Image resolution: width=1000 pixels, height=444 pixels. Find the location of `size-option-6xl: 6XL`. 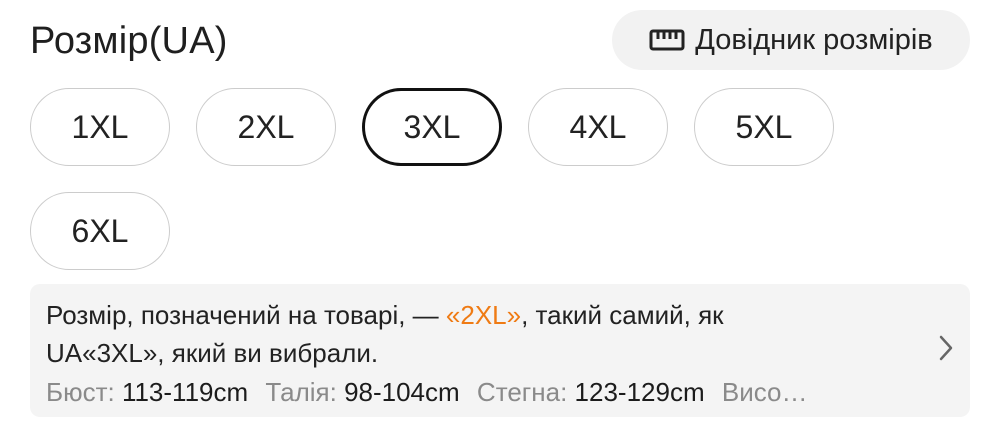

size-option-6xl: 6XL is located at coordinates (100, 231).